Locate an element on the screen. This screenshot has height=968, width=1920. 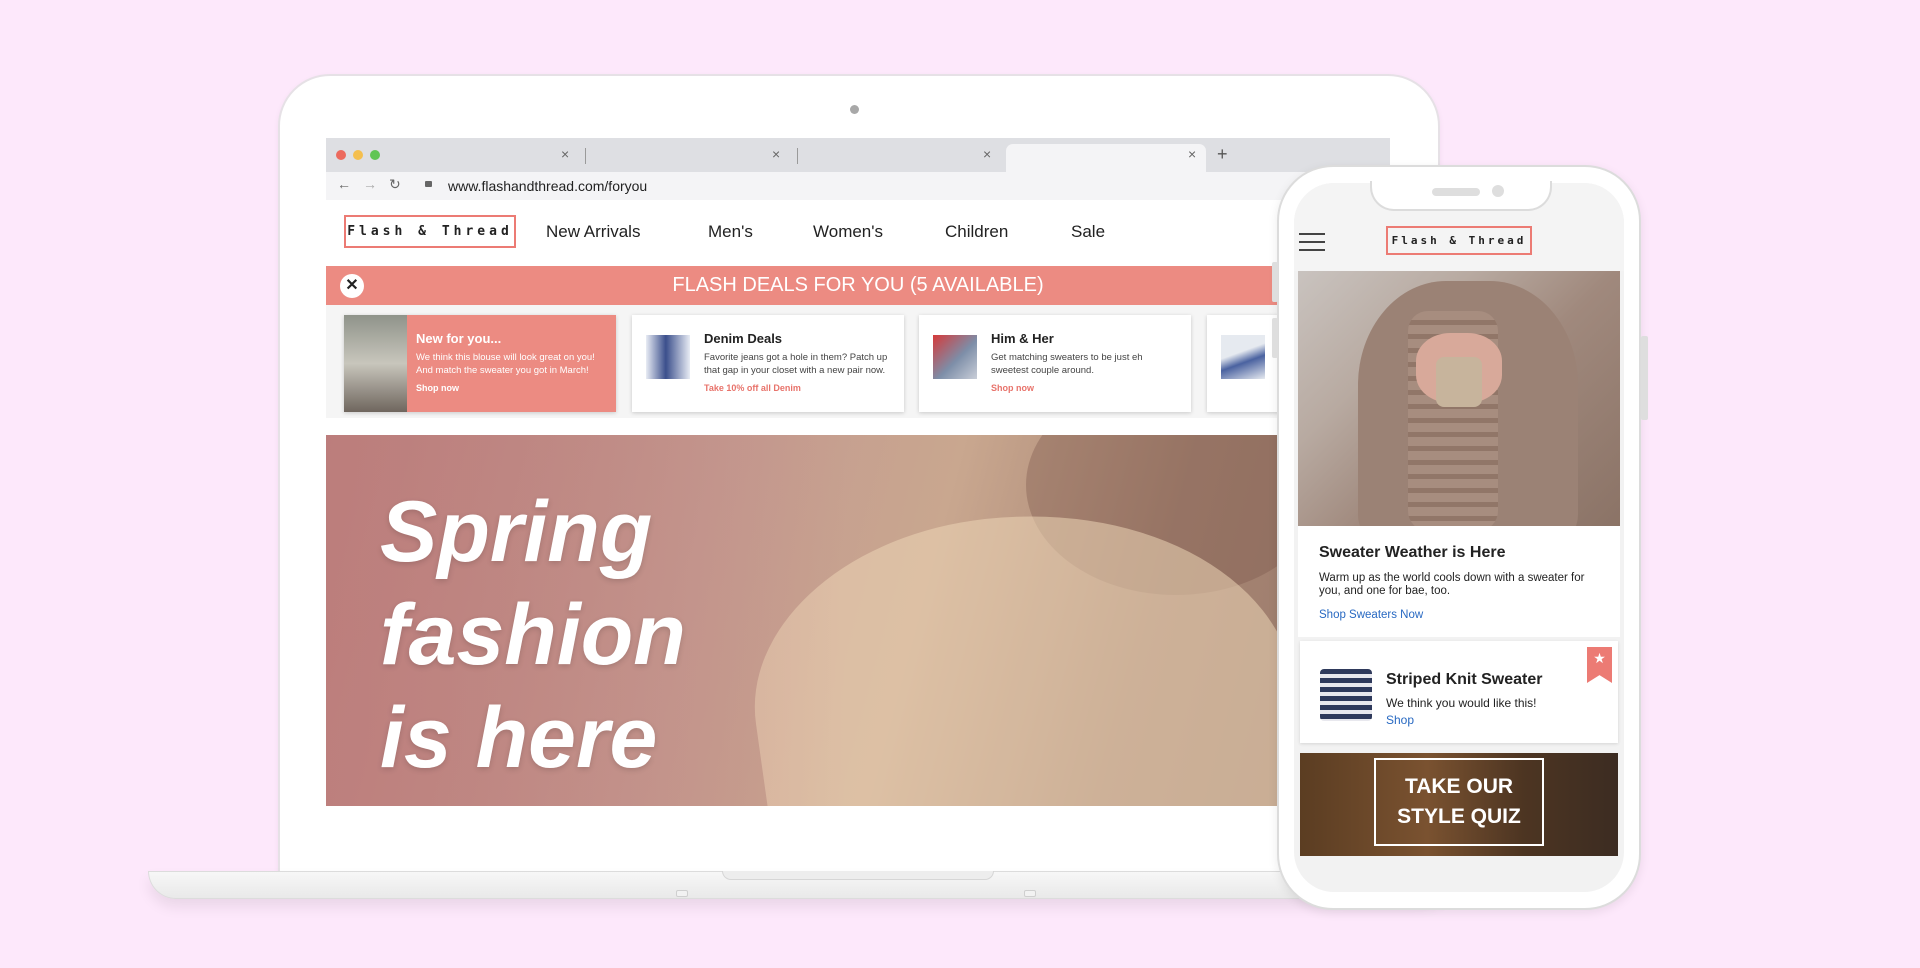
hero-line: fashion is located at coordinates (533, 635).